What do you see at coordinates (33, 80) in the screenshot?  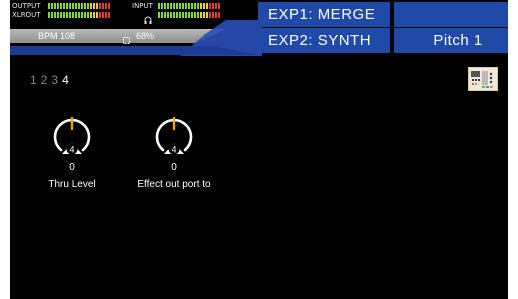 I see `page-1: 1` at bounding box center [33, 80].